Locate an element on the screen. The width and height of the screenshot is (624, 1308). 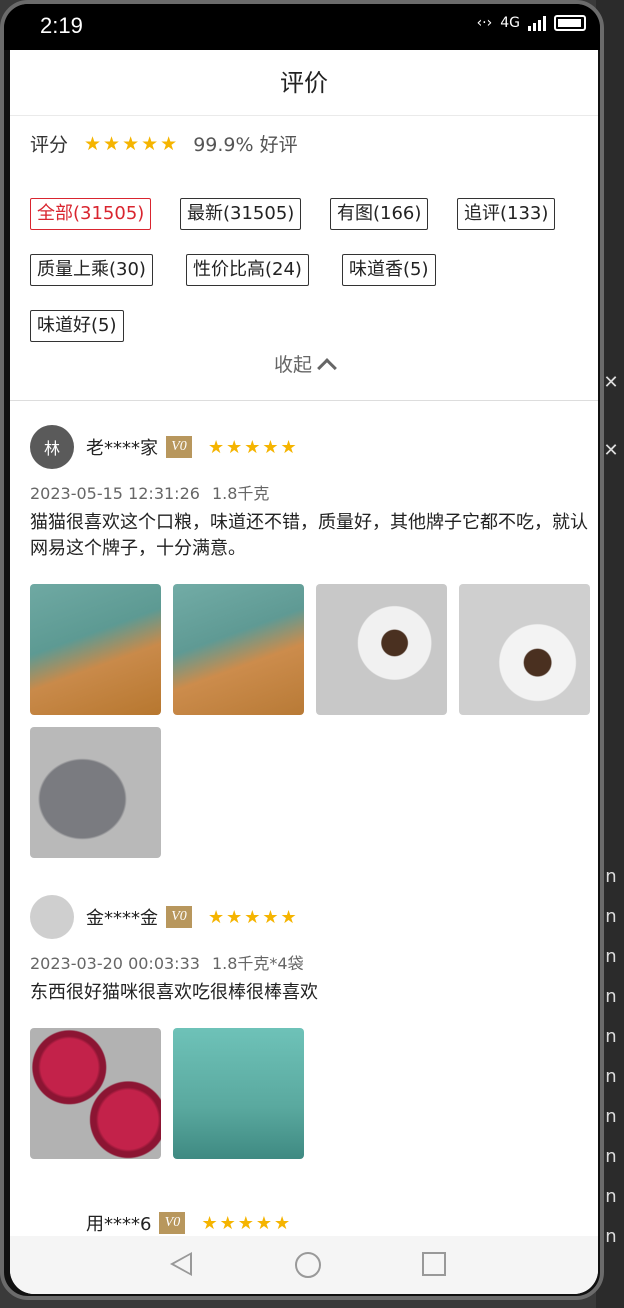
review-image-package-box is located at coordinates (238, 1093).